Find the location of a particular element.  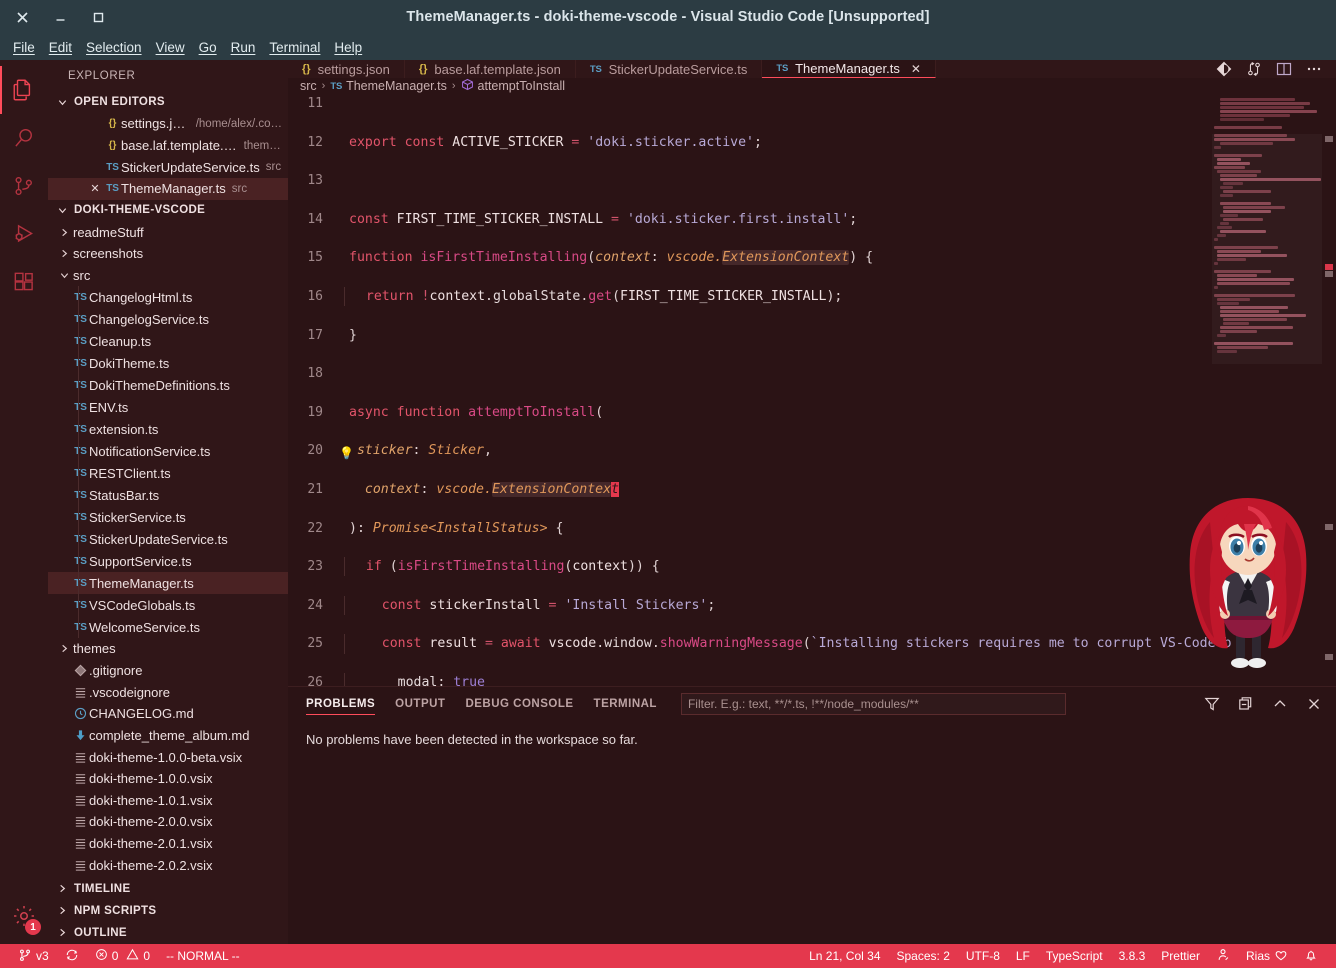

file-doki-theme-1-0-0-vsix: doki-theme-1.0.0.vsix is located at coordinates (168, 779).